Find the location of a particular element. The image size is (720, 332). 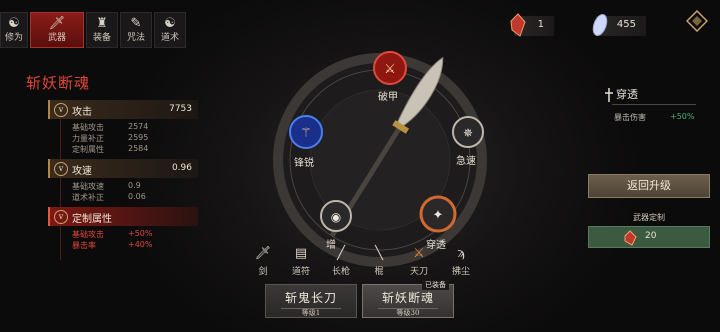

weapon-button-guizhan: 斩鬼长刀 等级1 is located at coordinates (311, 301).